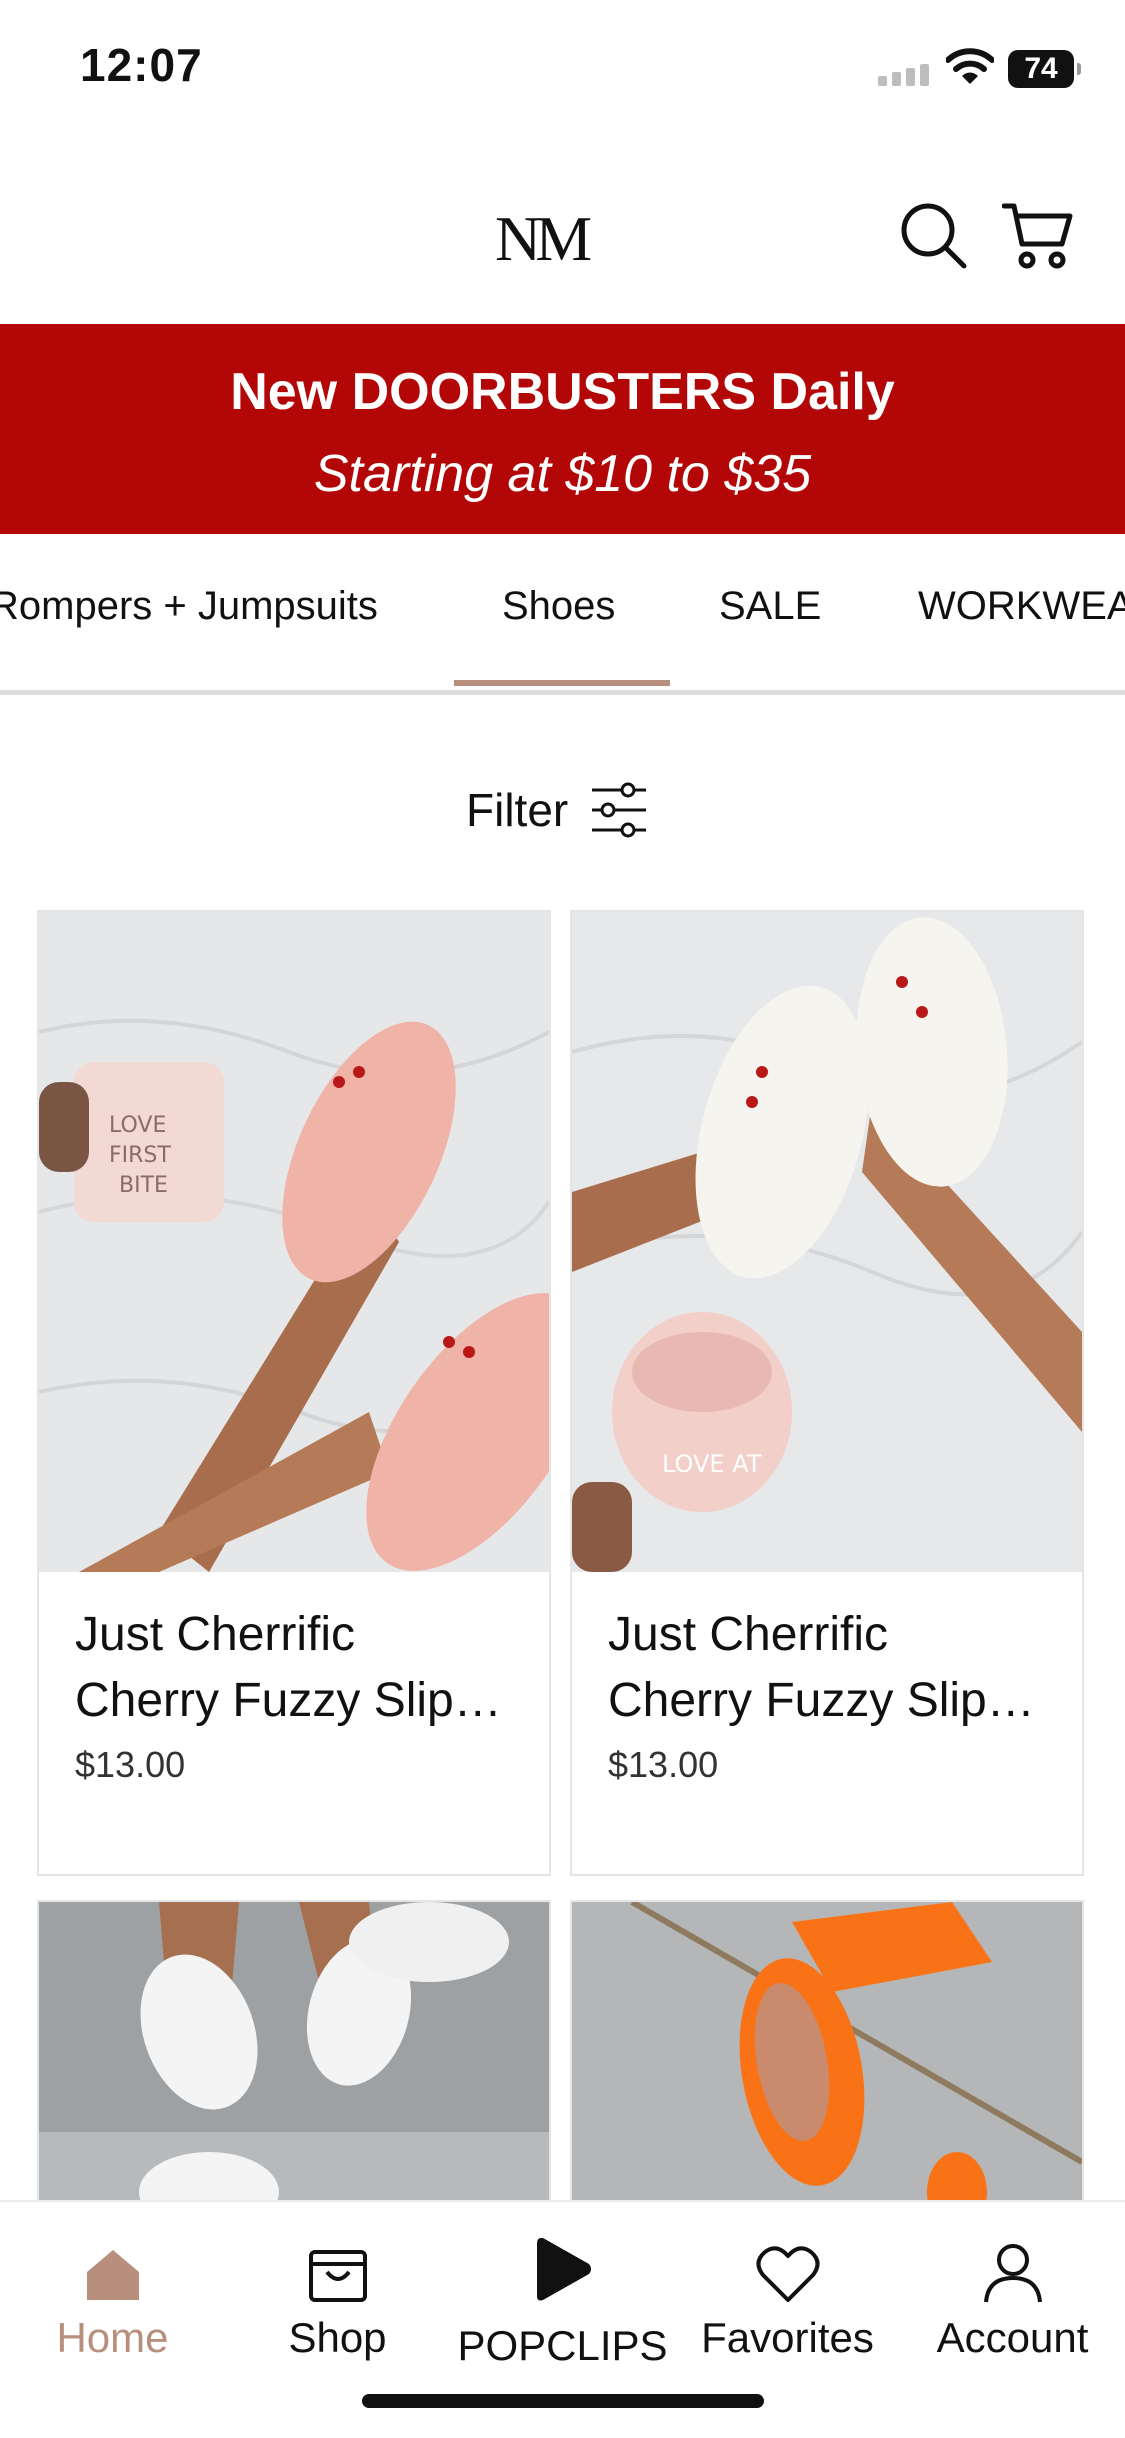  Describe the element at coordinates (294, 1242) in the screenshot. I see `product-image: LOVE FIRST BITE` at that location.